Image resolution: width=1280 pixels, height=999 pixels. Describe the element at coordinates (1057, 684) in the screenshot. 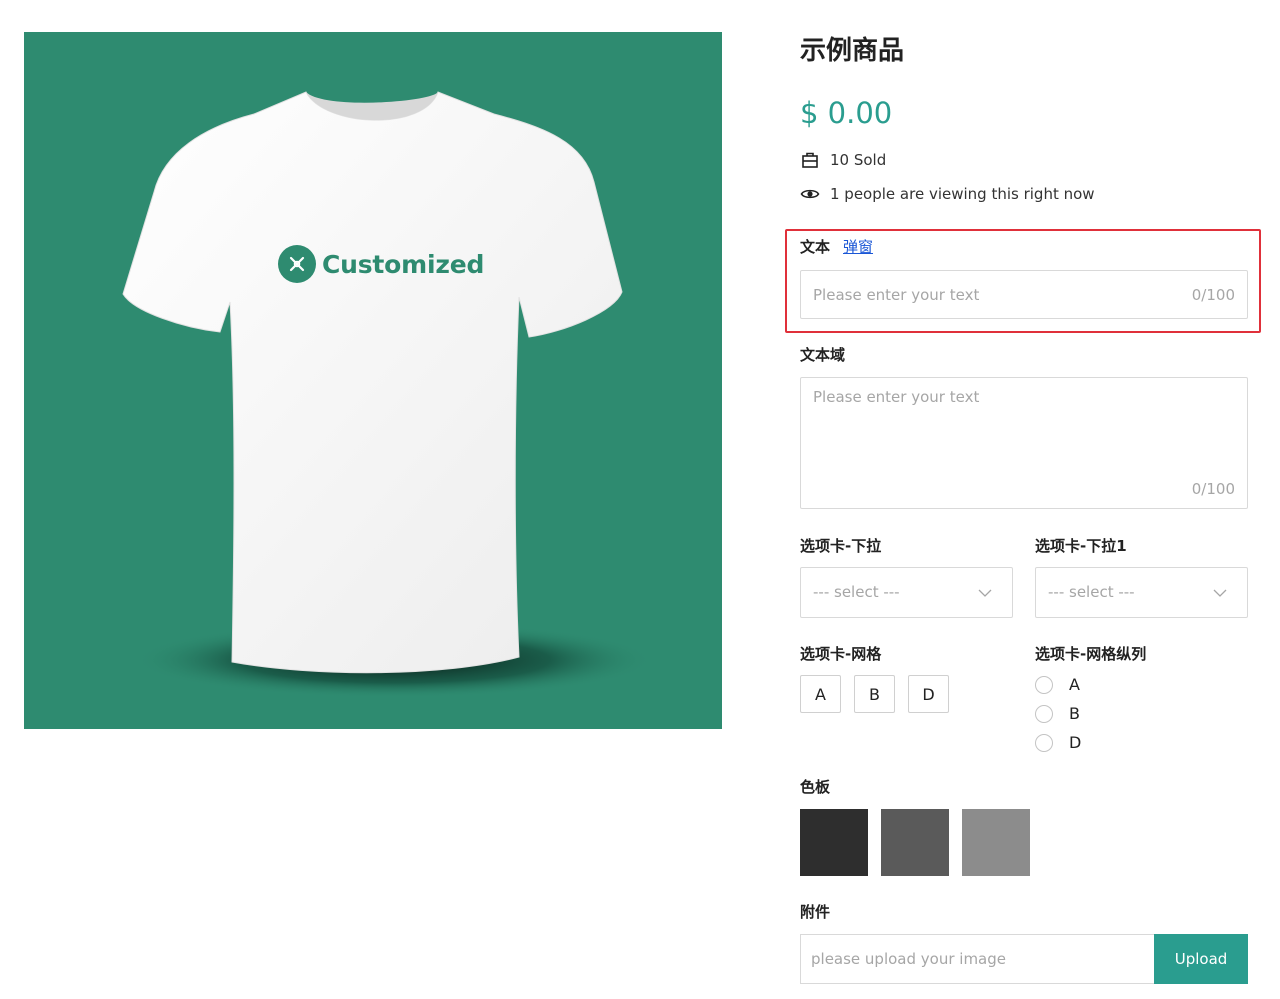

I see `radio-option-a: A` at that location.